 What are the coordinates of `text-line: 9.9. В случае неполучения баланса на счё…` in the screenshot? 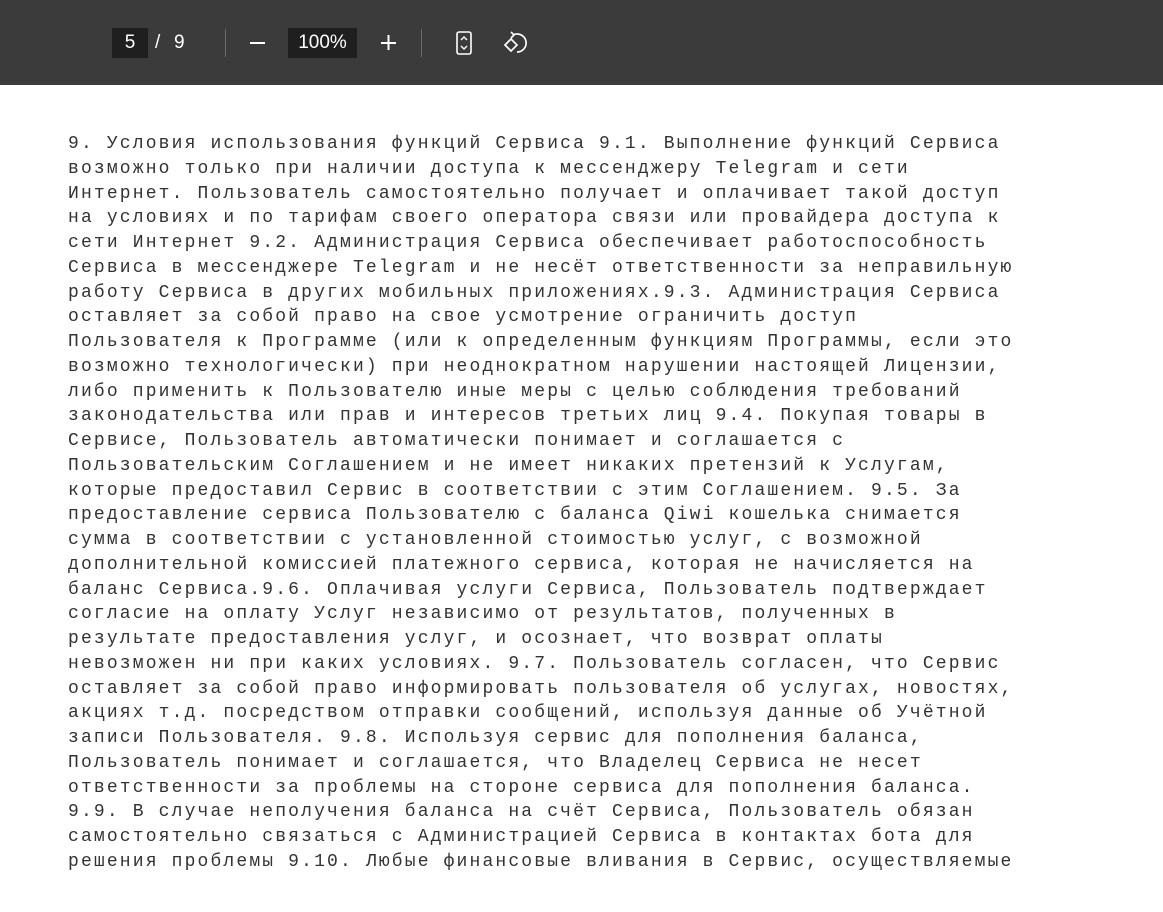 It's located at (521, 812).